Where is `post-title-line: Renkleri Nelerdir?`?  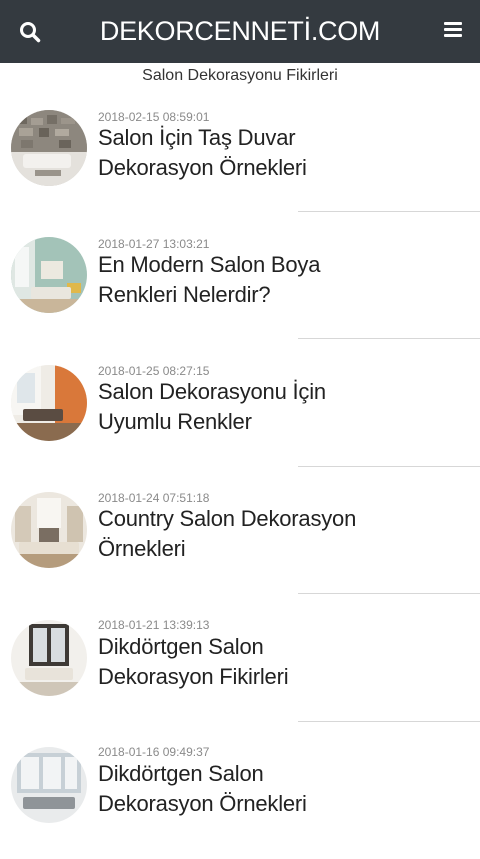 post-title-line: Renkleri Nelerdir? is located at coordinates (184, 294).